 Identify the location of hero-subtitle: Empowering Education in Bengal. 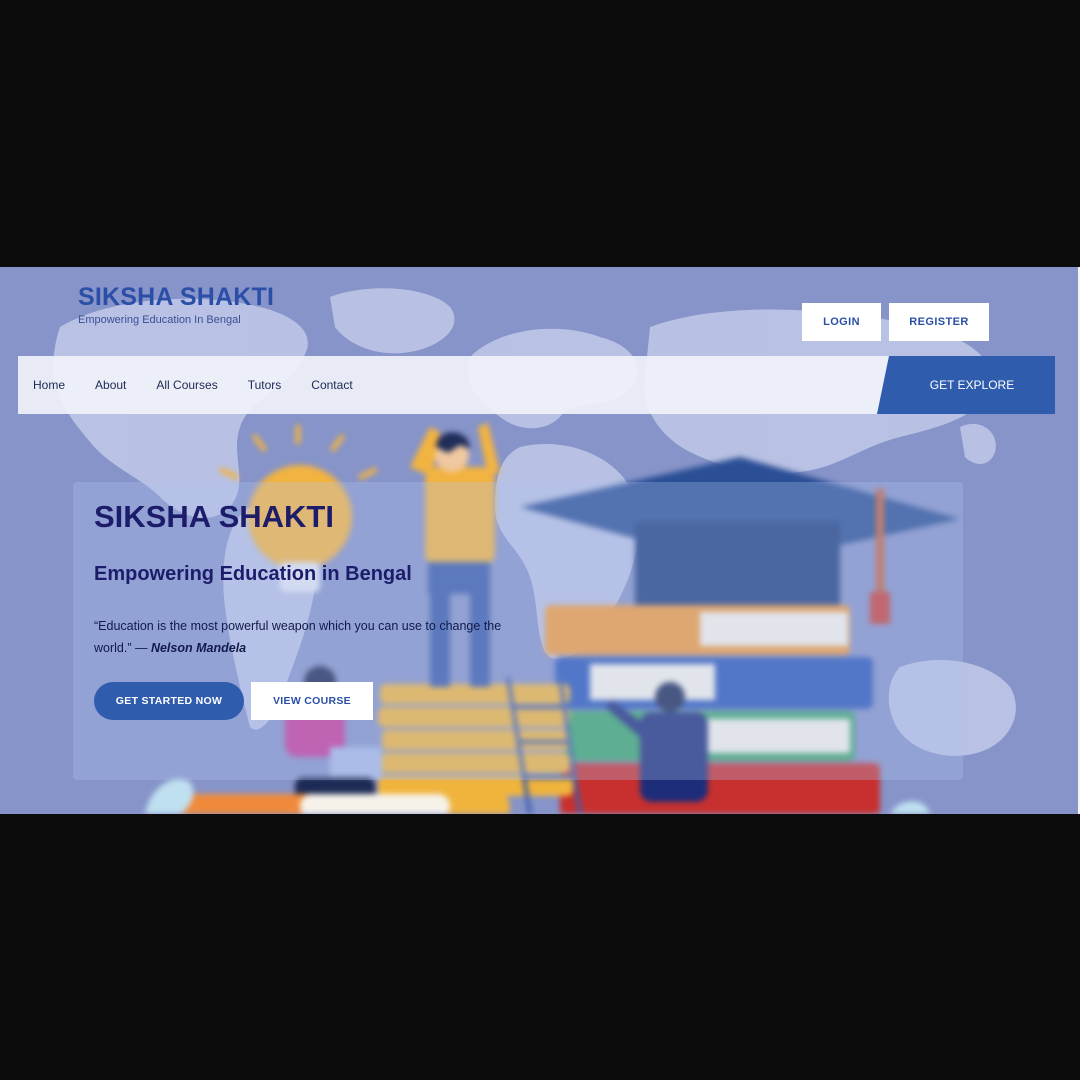
(253, 574).